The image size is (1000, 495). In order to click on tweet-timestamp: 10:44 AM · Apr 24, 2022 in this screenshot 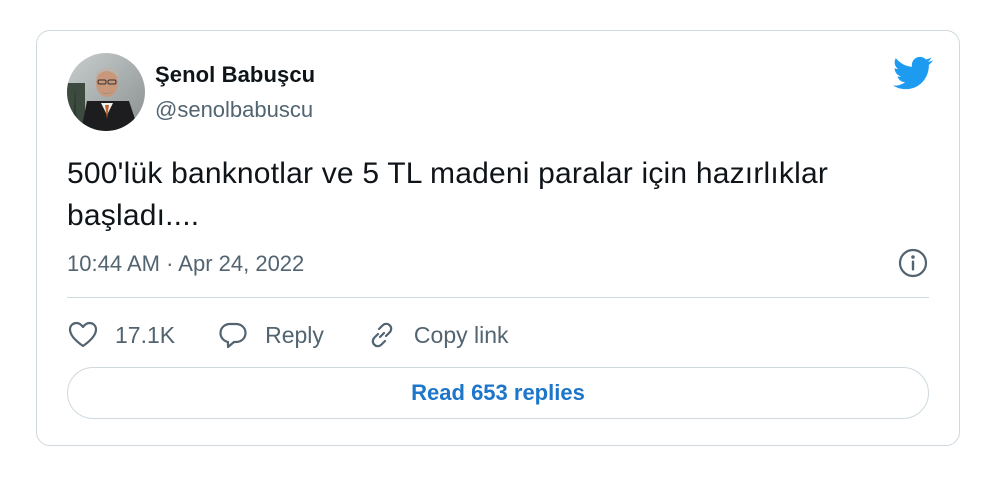, I will do `click(185, 264)`.